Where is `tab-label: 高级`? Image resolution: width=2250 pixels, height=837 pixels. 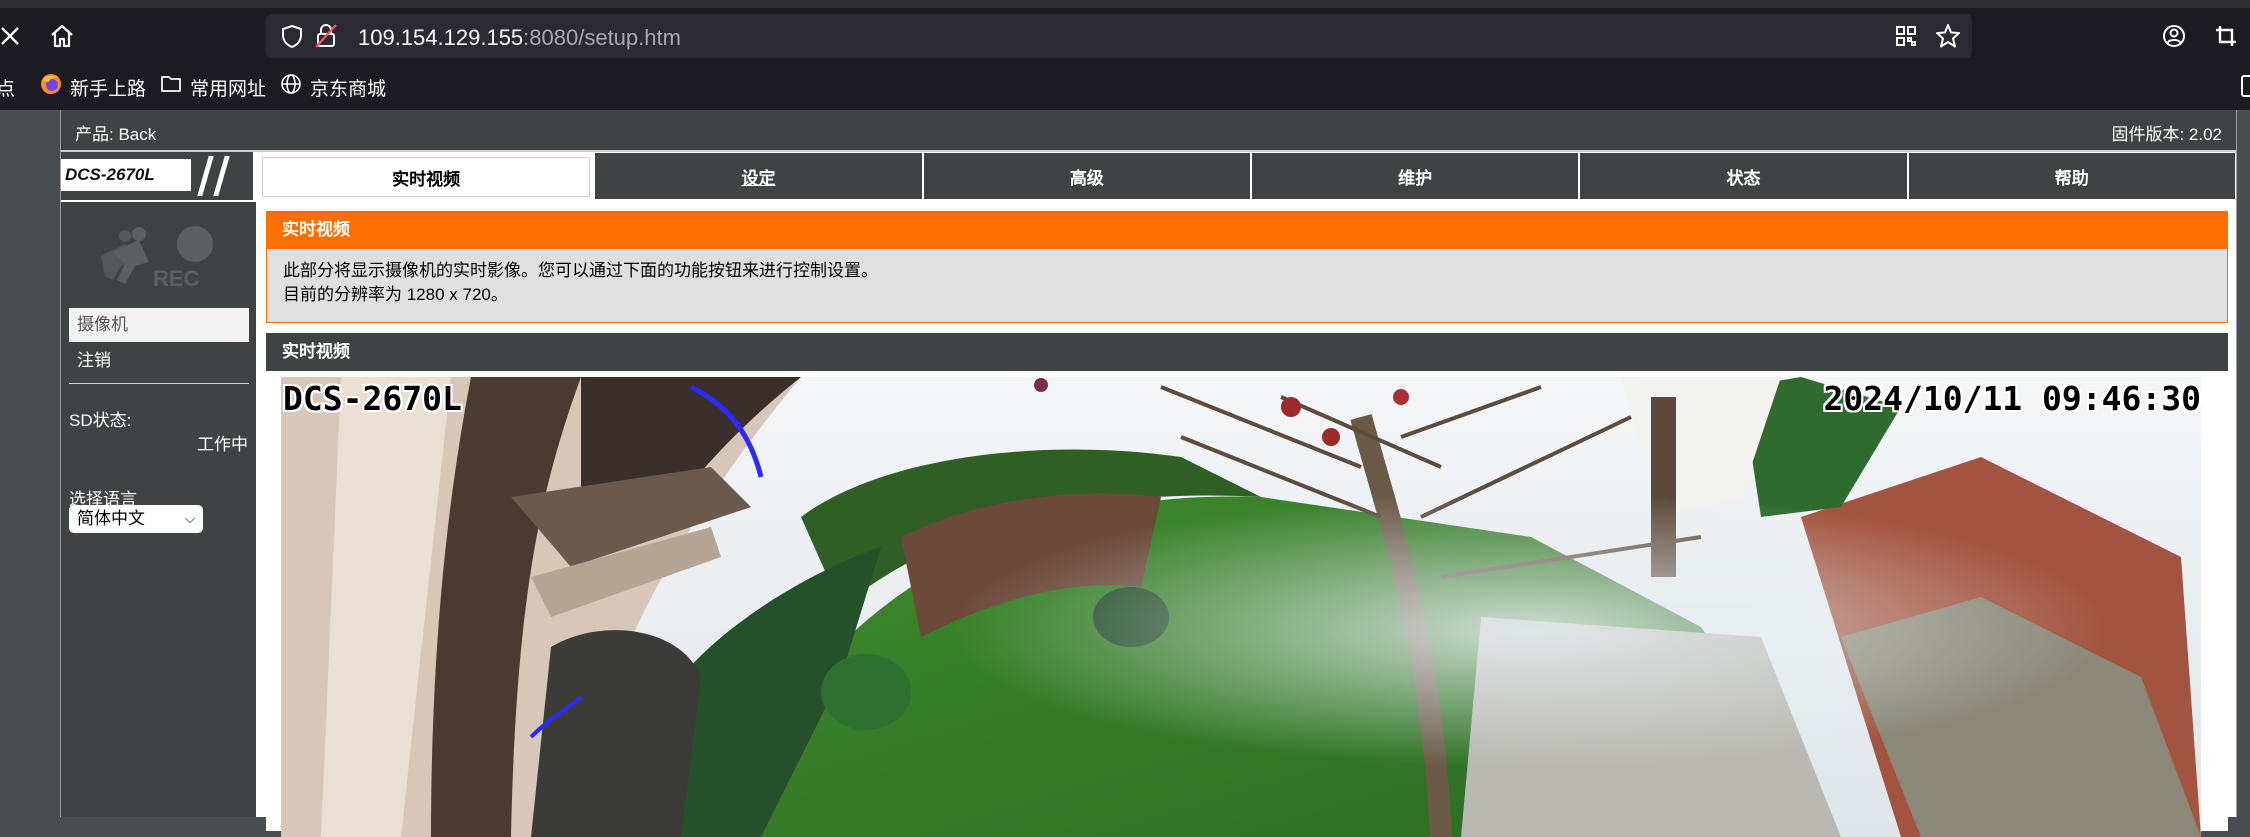
tab-label: 高级 is located at coordinates (1086, 178).